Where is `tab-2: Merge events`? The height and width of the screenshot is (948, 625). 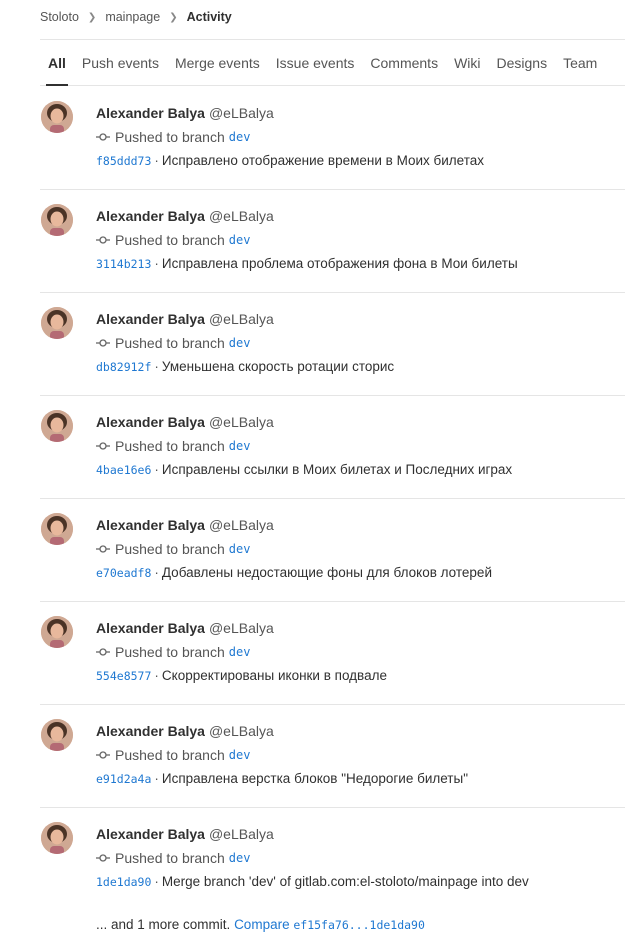
tab-2: Merge events is located at coordinates (217, 62).